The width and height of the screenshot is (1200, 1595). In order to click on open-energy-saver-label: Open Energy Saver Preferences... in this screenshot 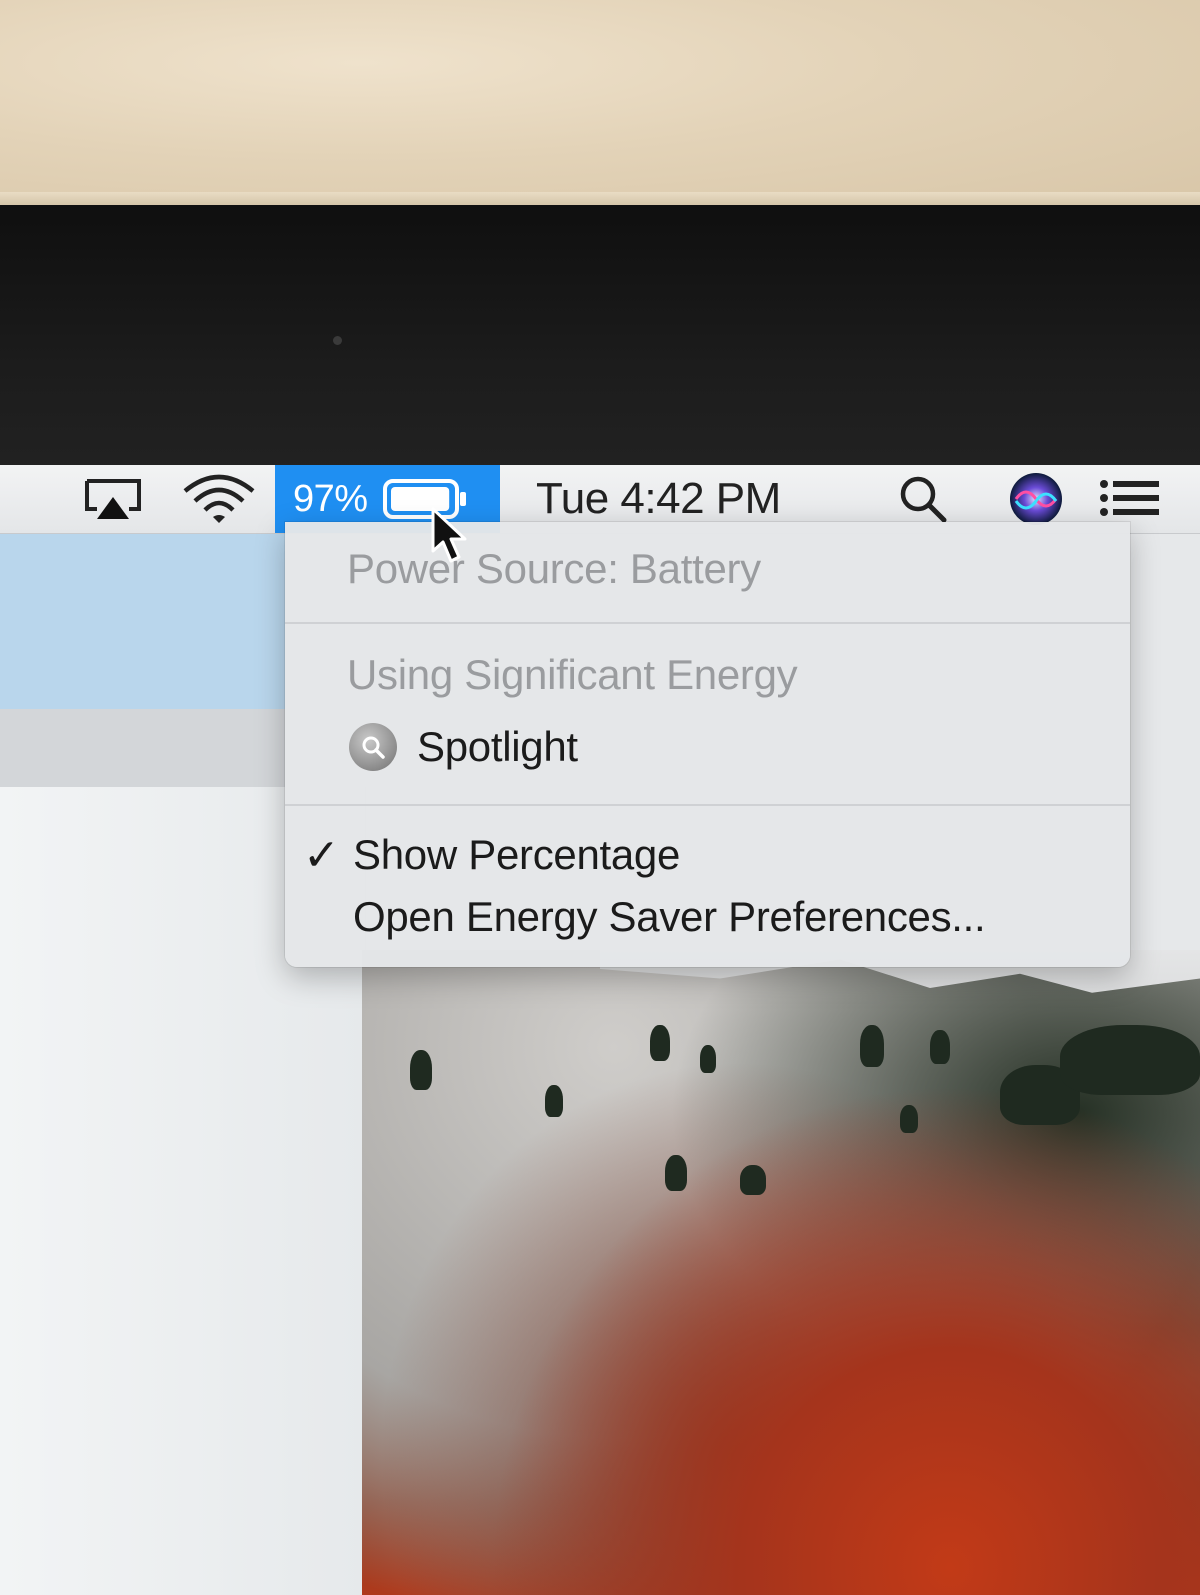, I will do `click(669, 916)`.